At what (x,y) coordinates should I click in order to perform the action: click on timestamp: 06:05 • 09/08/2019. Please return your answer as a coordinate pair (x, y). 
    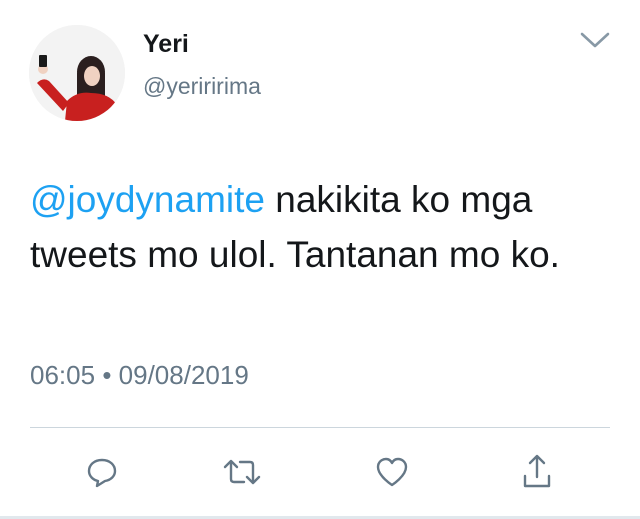
    Looking at the image, I should click on (139, 375).